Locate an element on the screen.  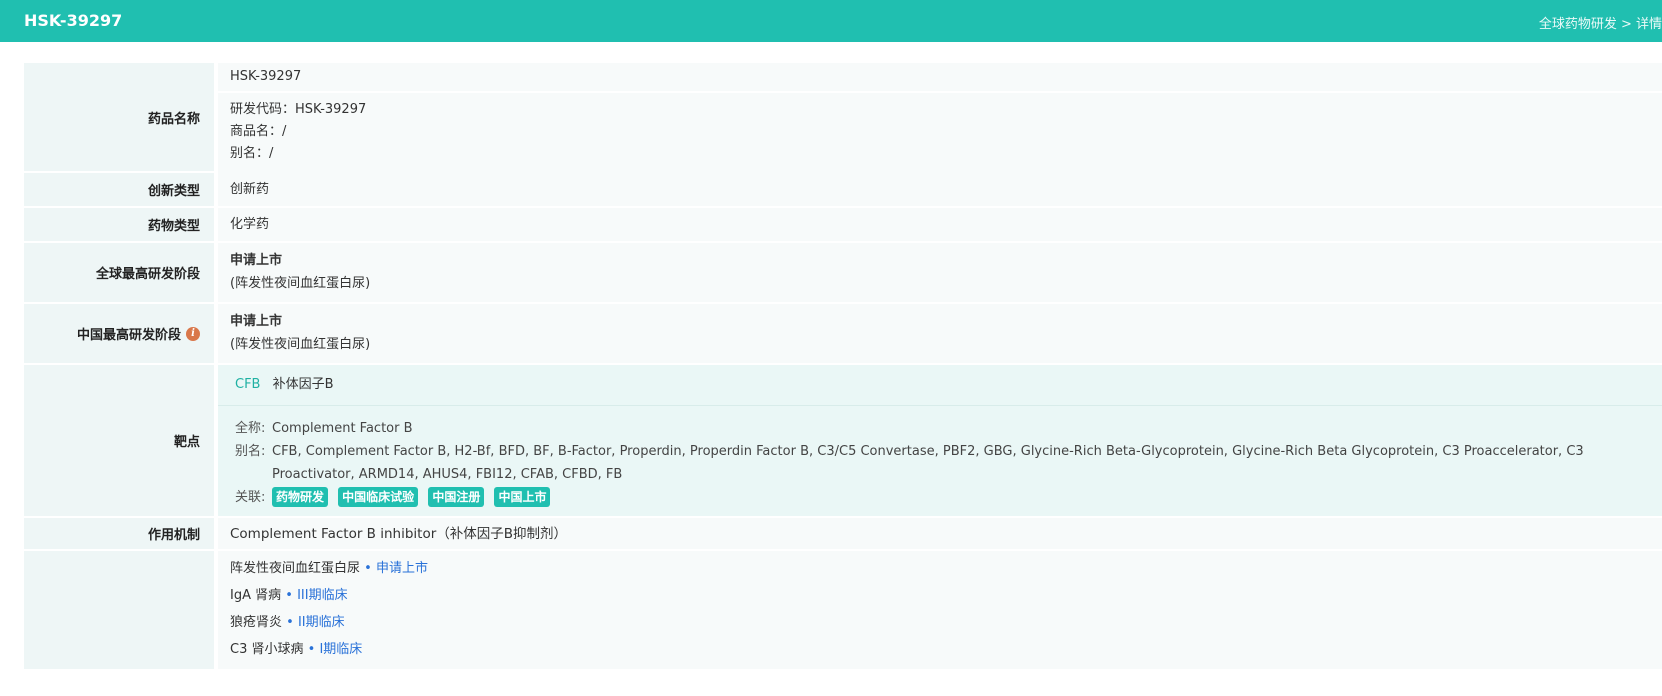
drug-name-label: 药品名称 is located at coordinates (119, 117).